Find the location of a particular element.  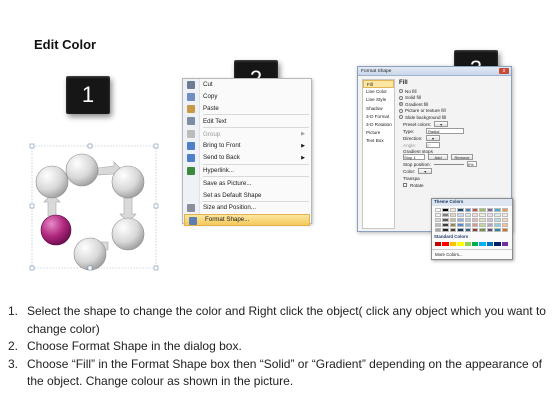

color-dropdown: ▾ is located at coordinates (425, 171).